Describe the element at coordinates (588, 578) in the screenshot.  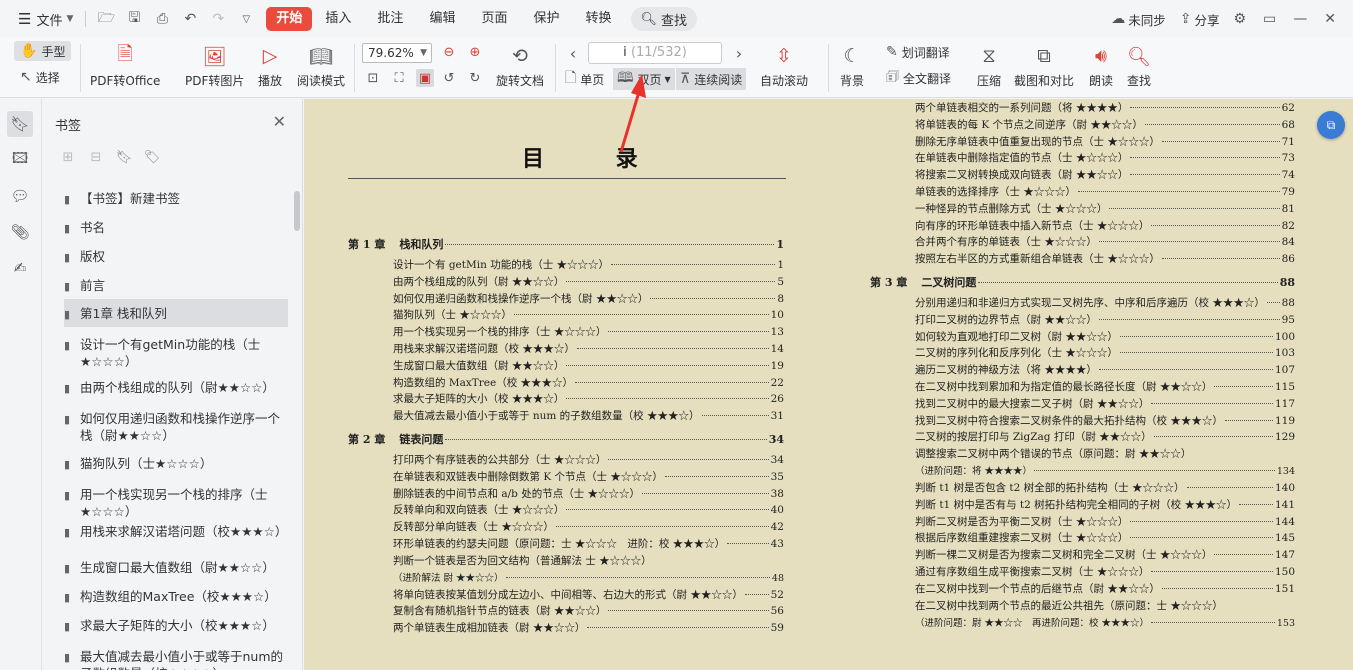
I see `toc-entry: （进阶解法 尉 ★★☆☆） 48` at that location.